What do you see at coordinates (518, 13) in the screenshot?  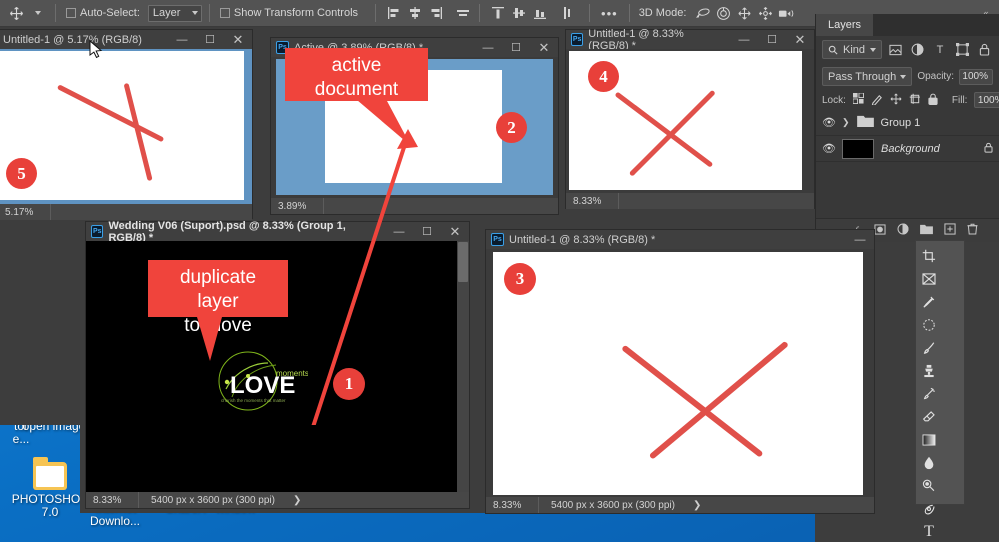 I see `align-vertical-centers-icon` at bounding box center [518, 13].